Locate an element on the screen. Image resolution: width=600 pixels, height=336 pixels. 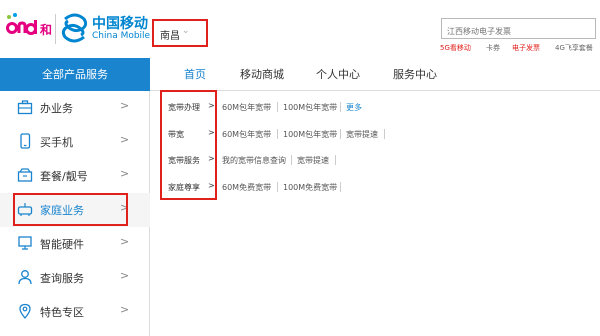
highlight-box-family-business is located at coordinates (70, 209).